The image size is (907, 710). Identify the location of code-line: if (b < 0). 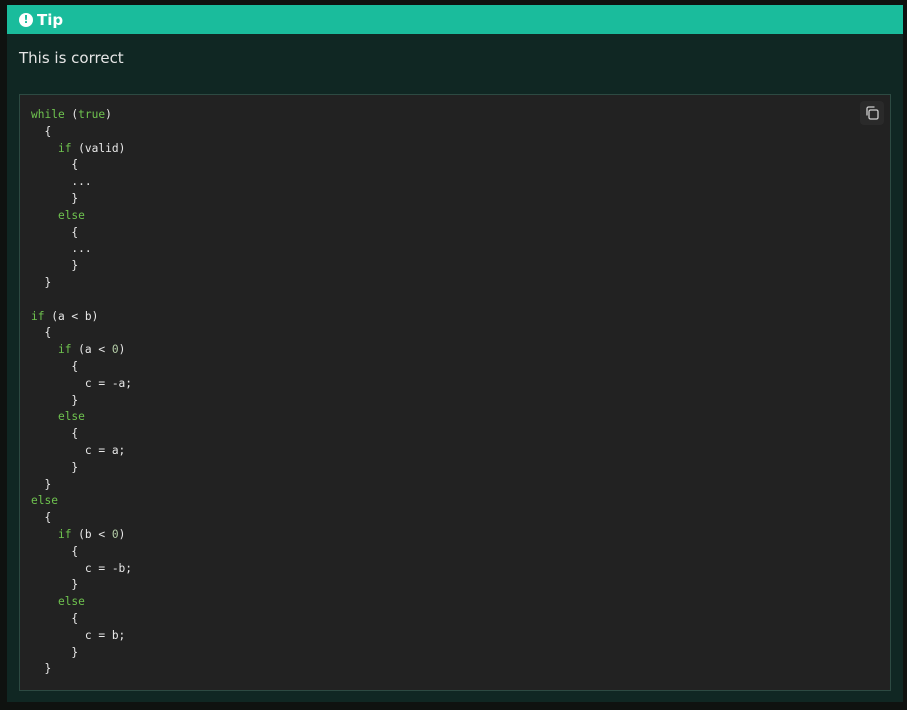
(91, 534).